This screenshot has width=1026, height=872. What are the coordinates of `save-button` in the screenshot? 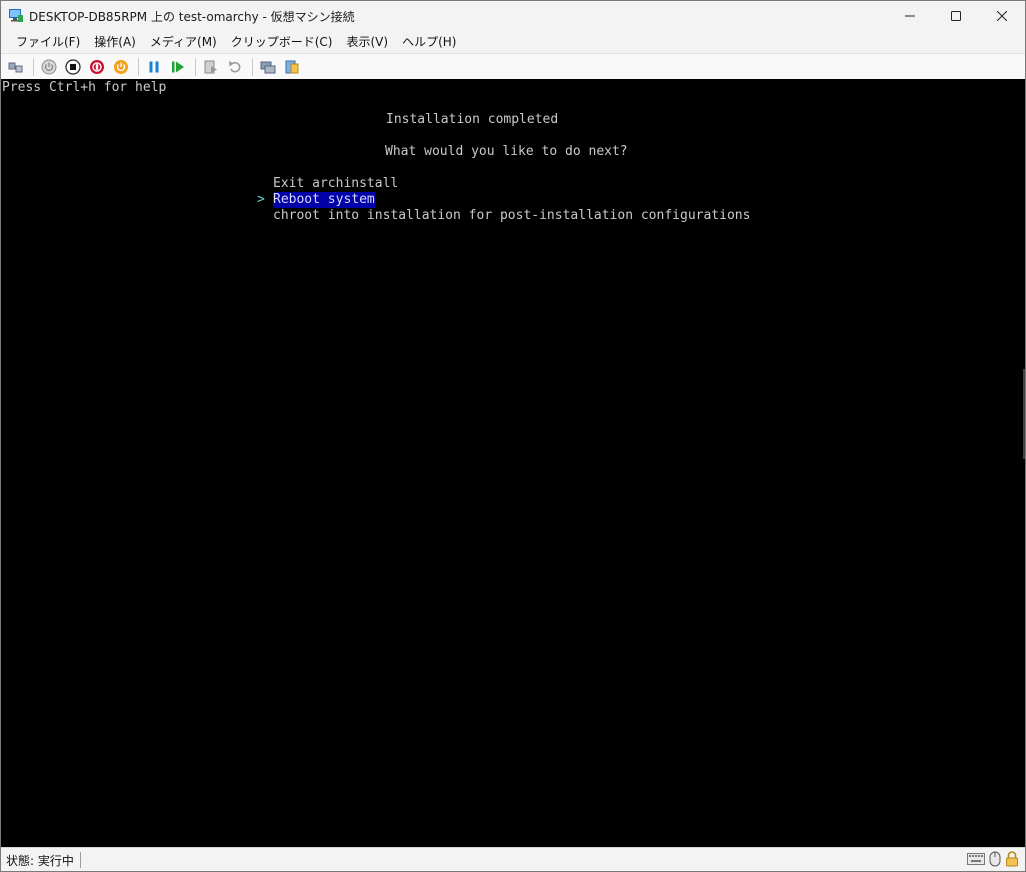 It's located at (121, 67).